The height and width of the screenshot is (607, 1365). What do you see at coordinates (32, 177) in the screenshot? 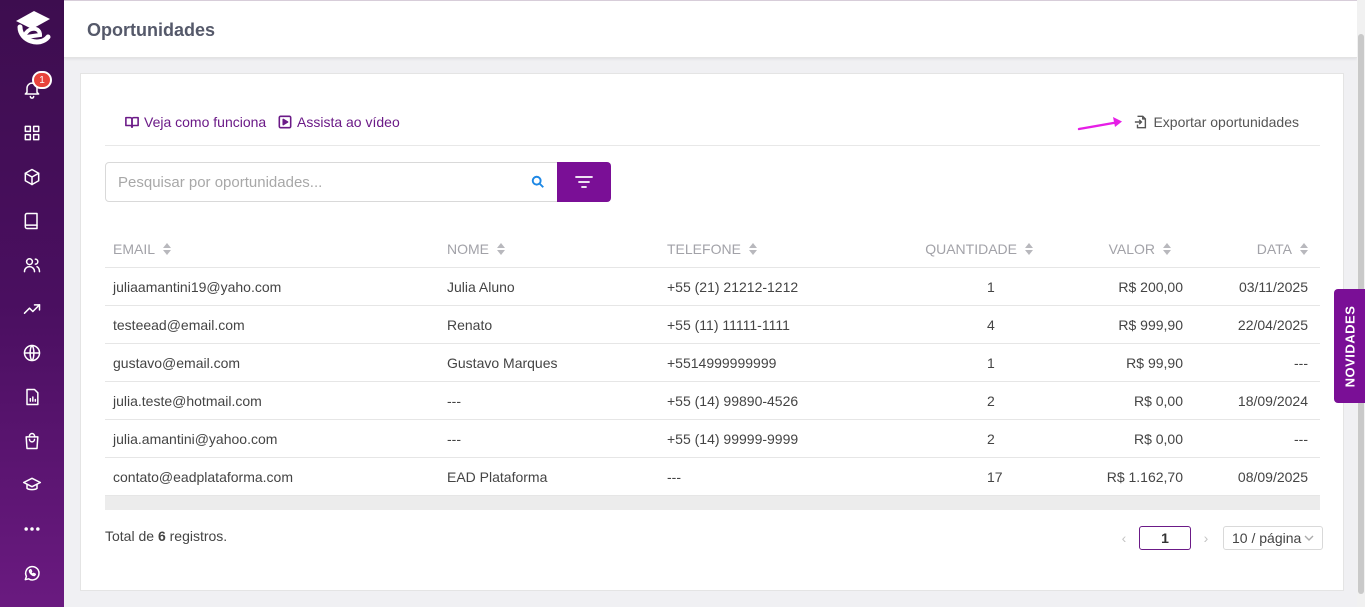
I see `sidebar-item-products` at bounding box center [32, 177].